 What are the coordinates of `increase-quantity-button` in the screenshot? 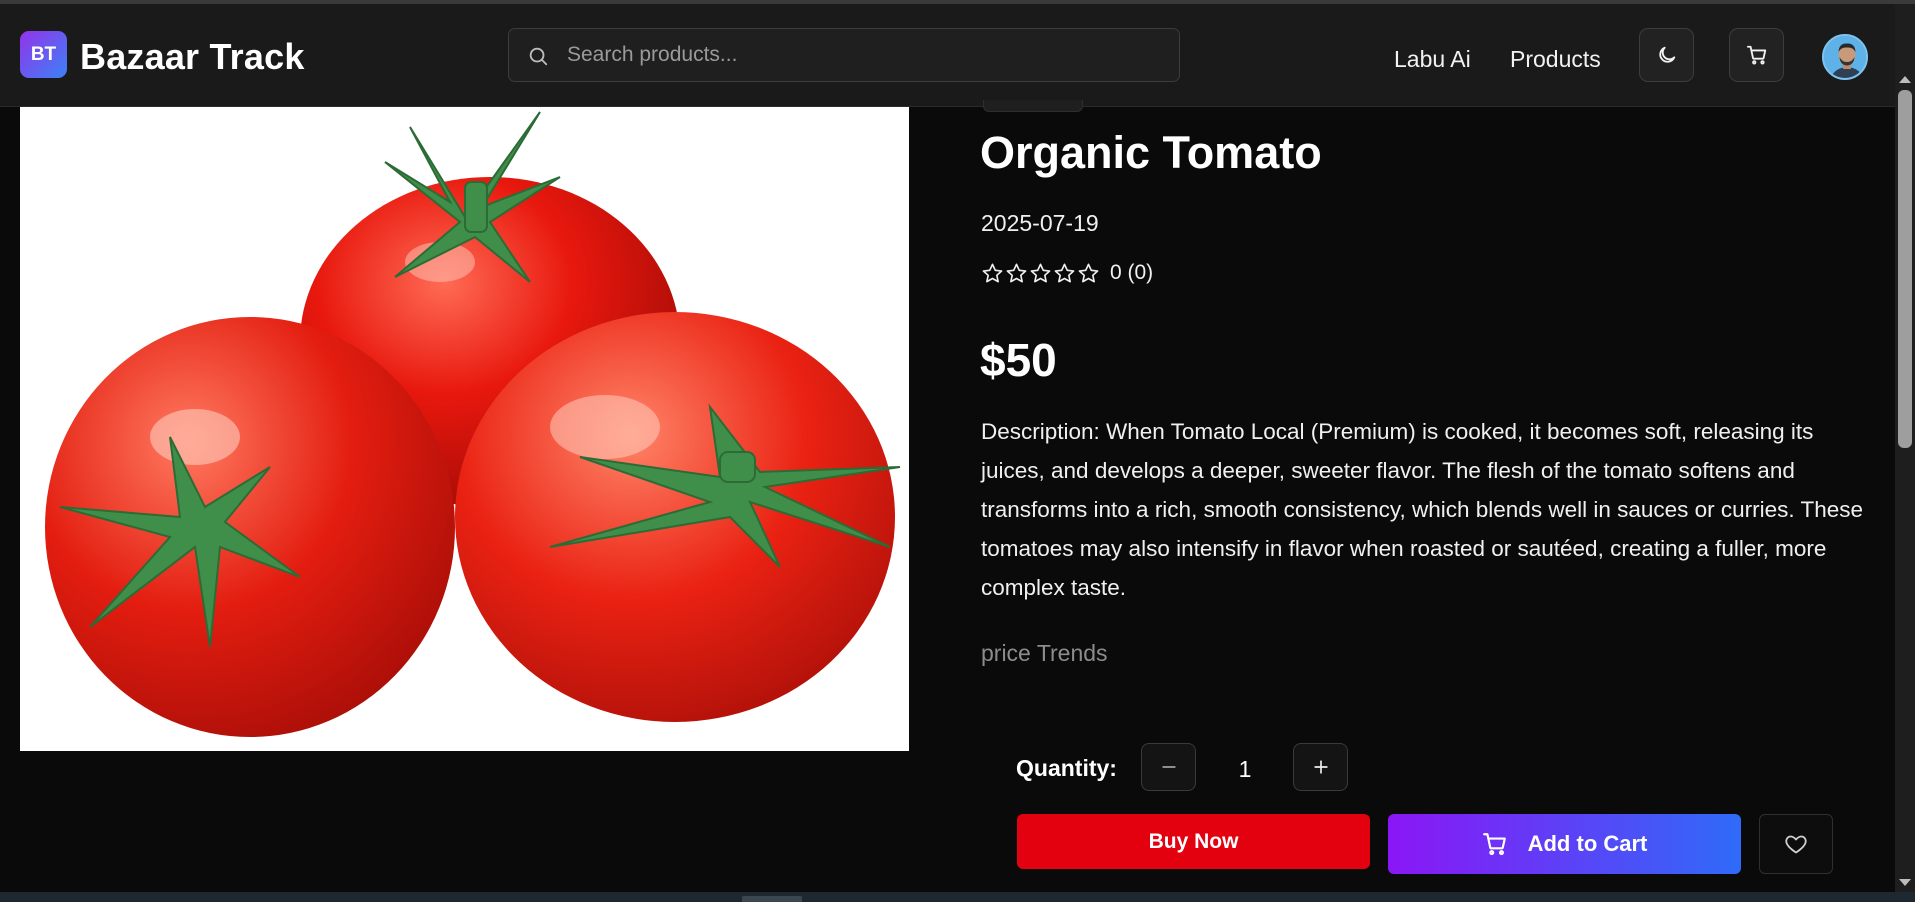 It's located at (1320, 767).